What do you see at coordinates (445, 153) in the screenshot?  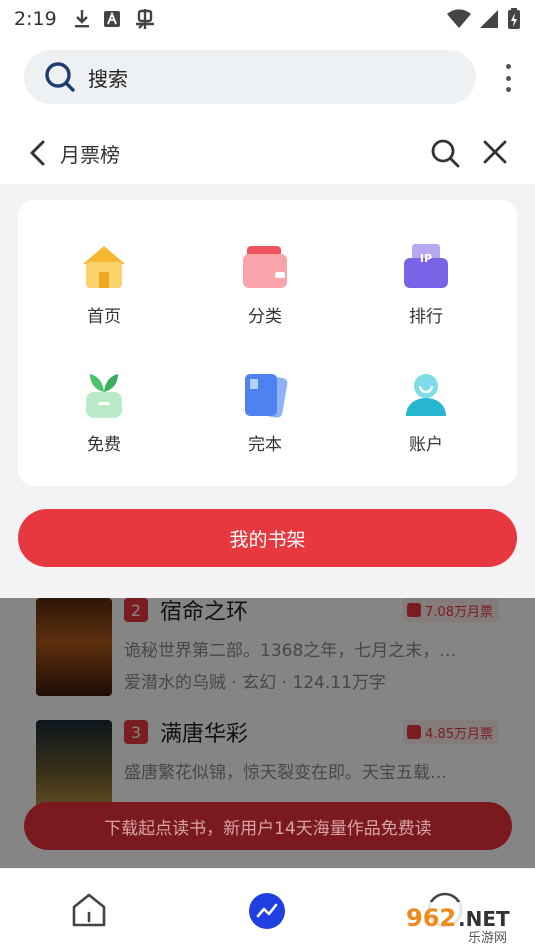 I see `header-search-icon` at bounding box center [445, 153].